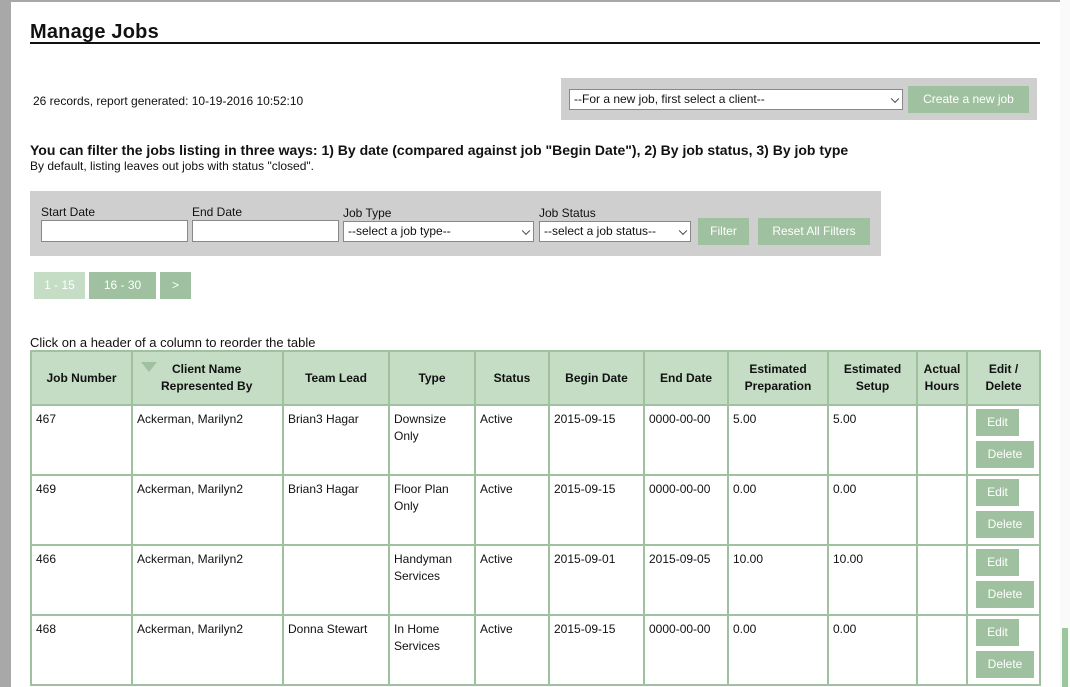  Describe the element at coordinates (122, 285) in the screenshot. I see `page-16-30-button: 16 - 30` at that location.